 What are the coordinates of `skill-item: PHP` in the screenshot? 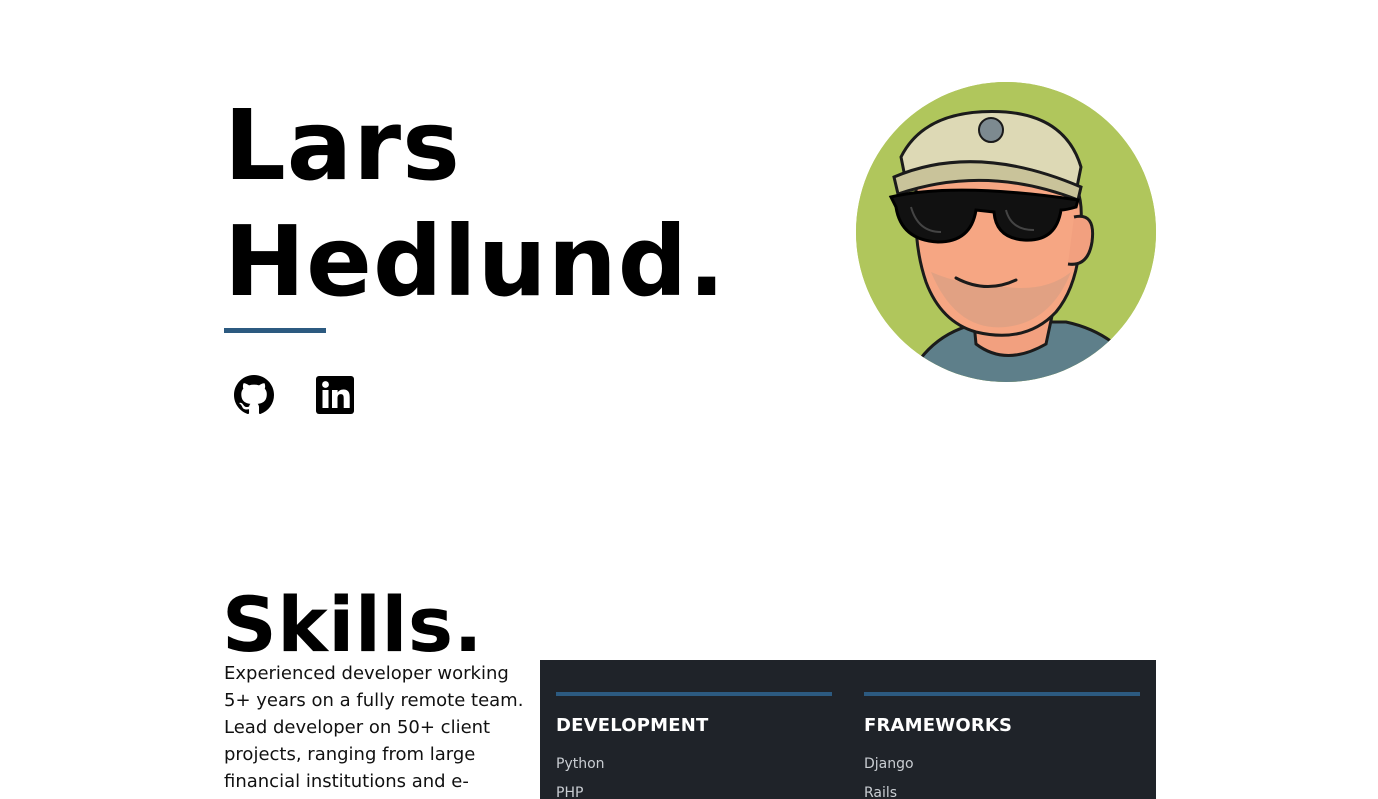 It's located at (570, 792).